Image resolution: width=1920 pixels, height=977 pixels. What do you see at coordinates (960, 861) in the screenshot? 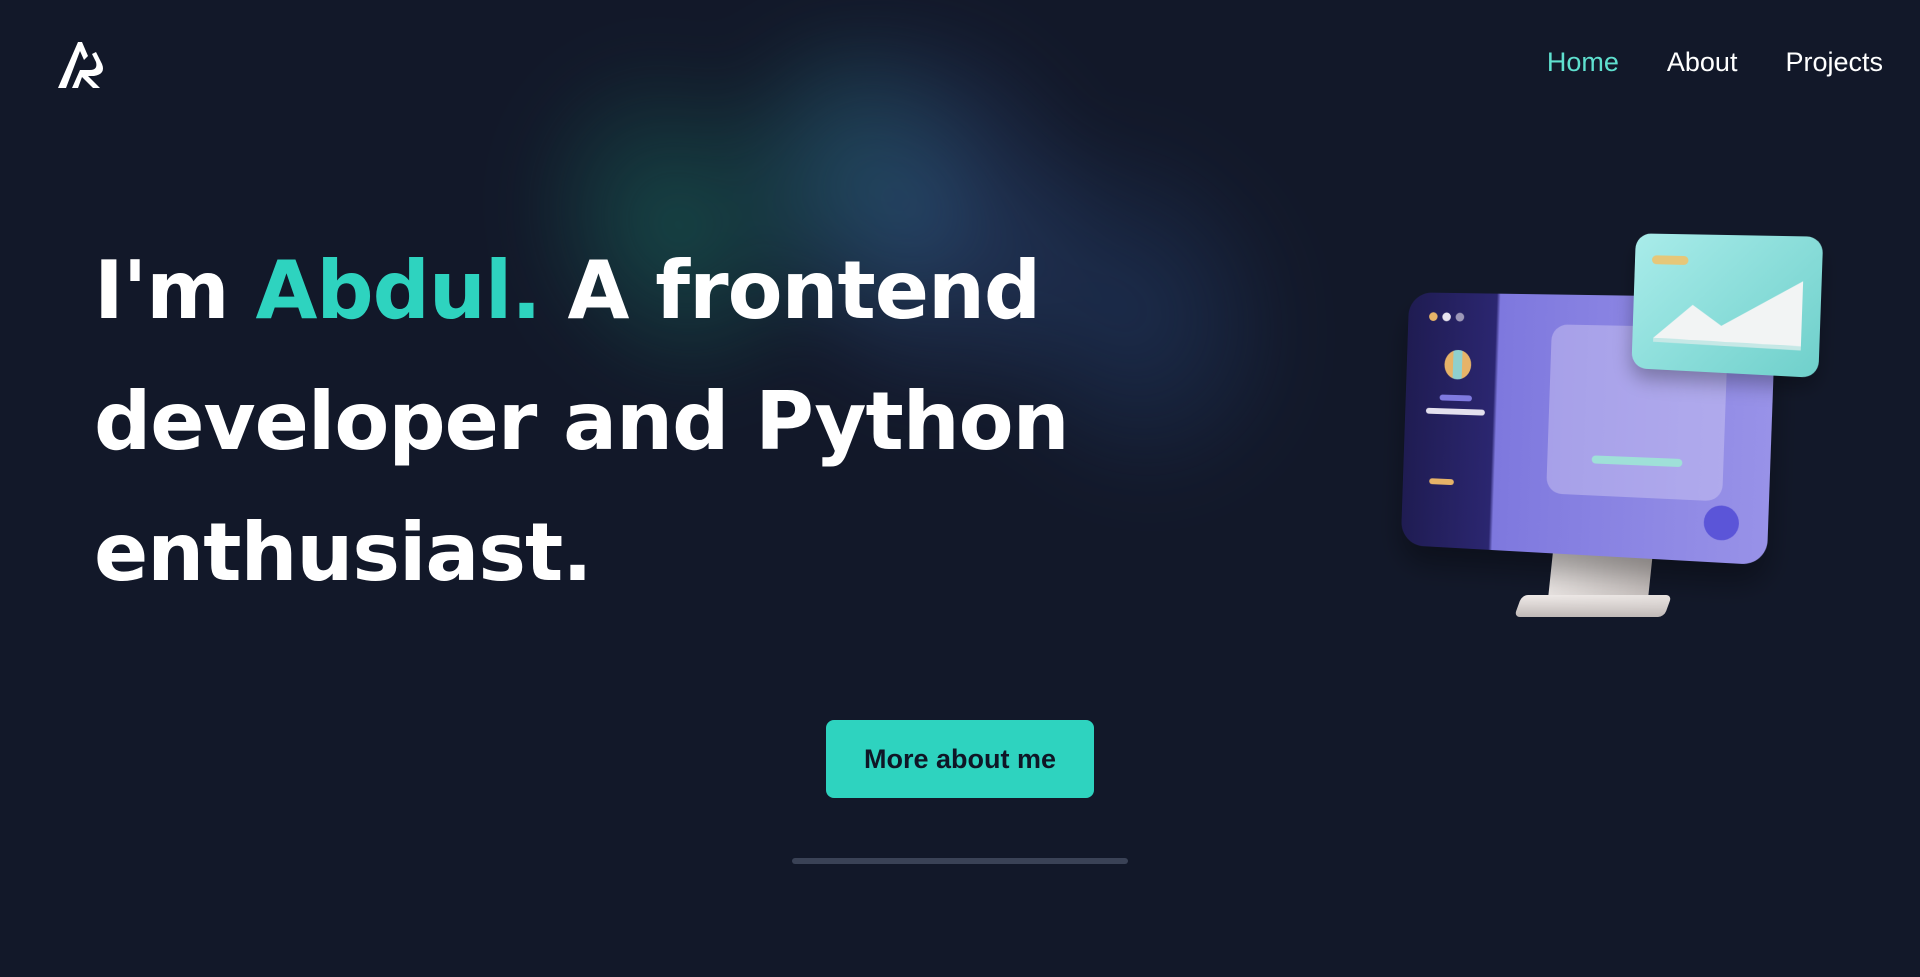
I see `scroll-indicator` at bounding box center [960, 861].